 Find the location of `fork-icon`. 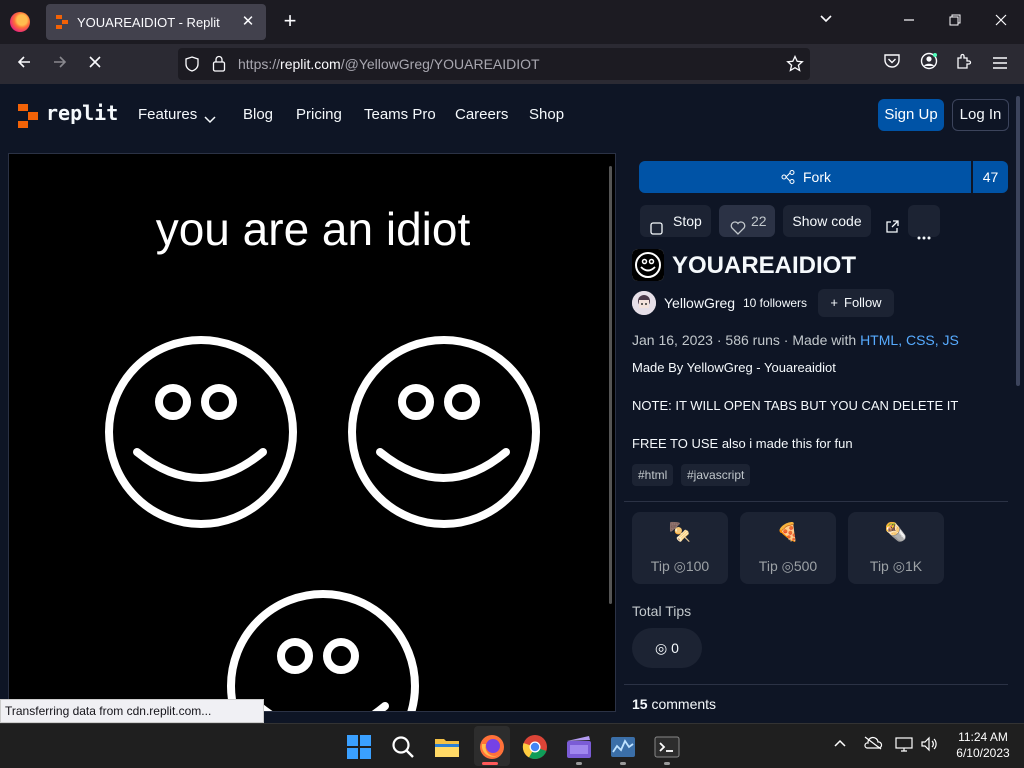

fork-icon is located at coordinates (788, 178).